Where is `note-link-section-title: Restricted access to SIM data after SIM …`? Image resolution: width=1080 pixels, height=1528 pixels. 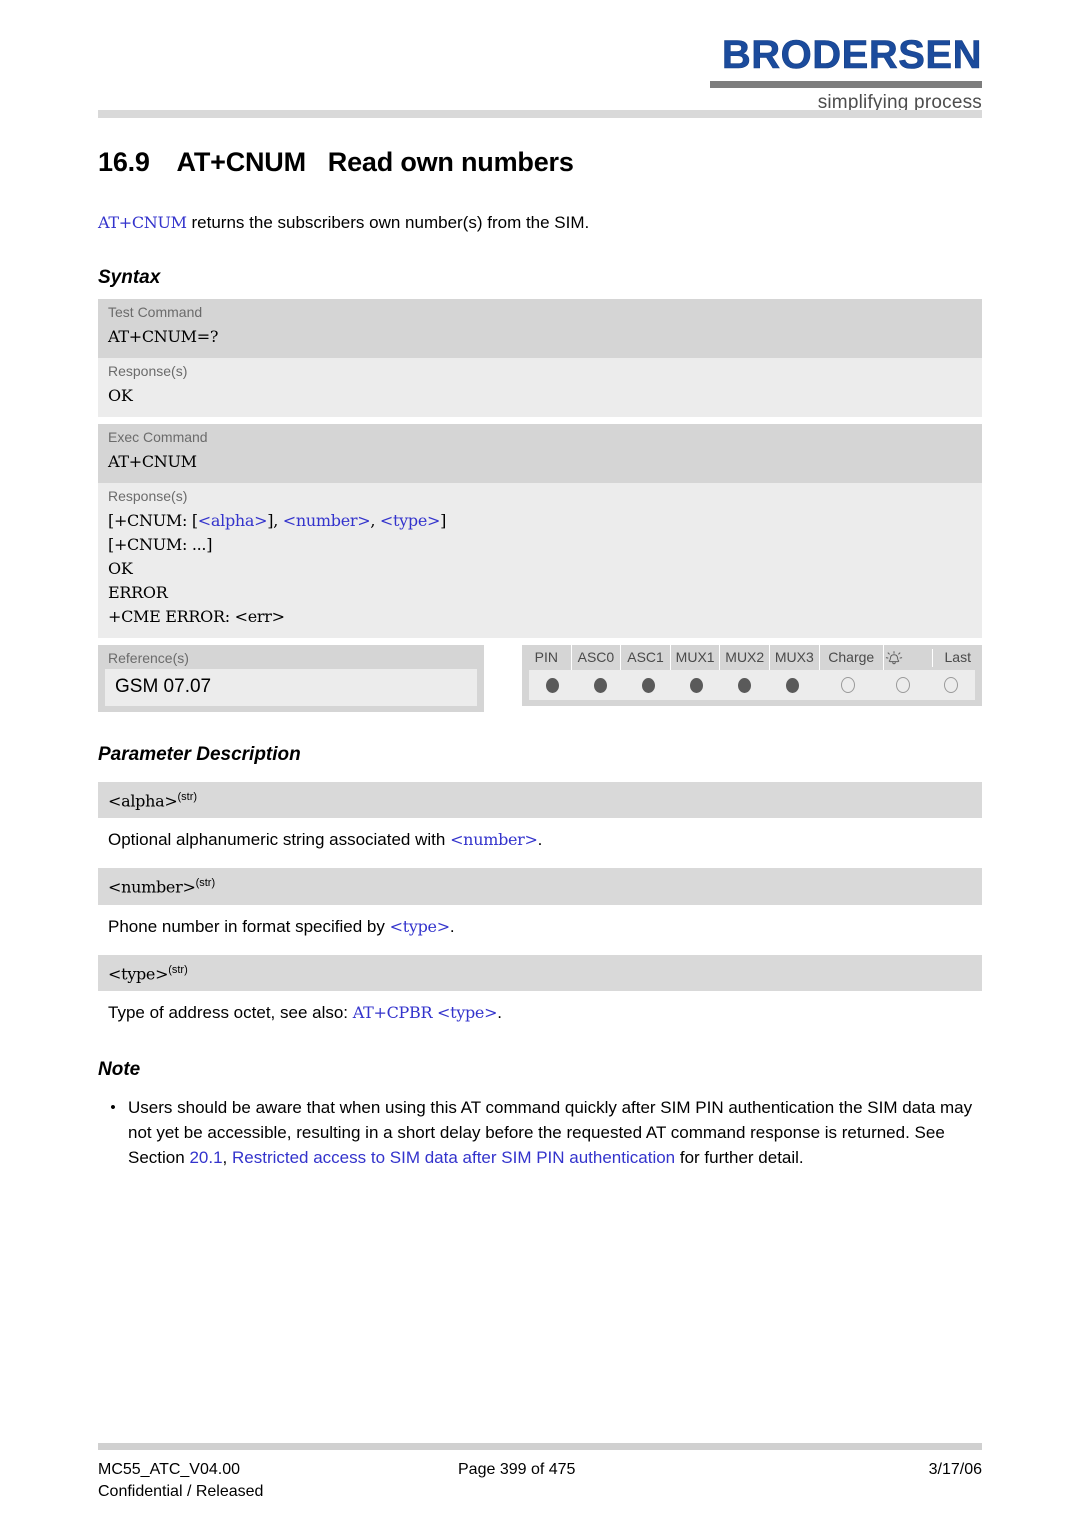 note-link-section-title: Restricted access to SIM data after SIM … is located at coordinates (453, 1157).